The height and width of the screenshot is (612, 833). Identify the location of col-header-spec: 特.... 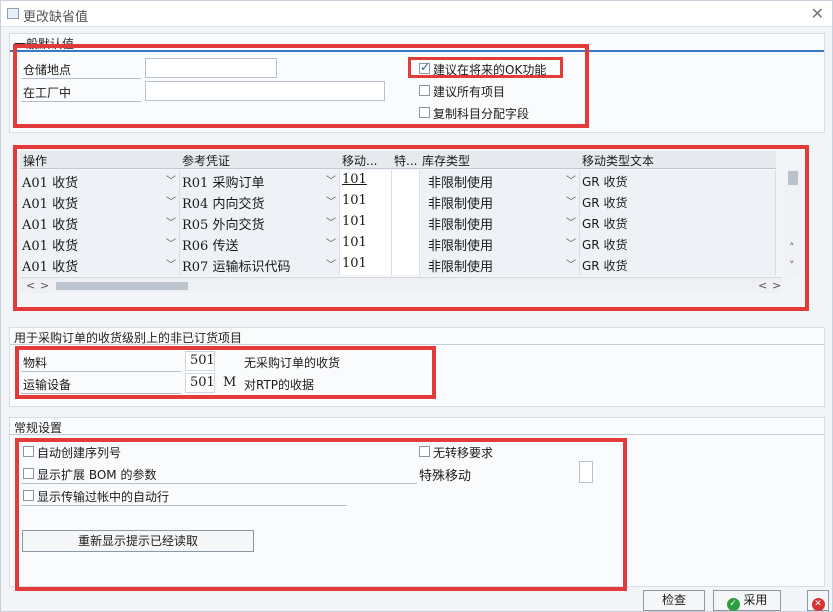
(405, 160).